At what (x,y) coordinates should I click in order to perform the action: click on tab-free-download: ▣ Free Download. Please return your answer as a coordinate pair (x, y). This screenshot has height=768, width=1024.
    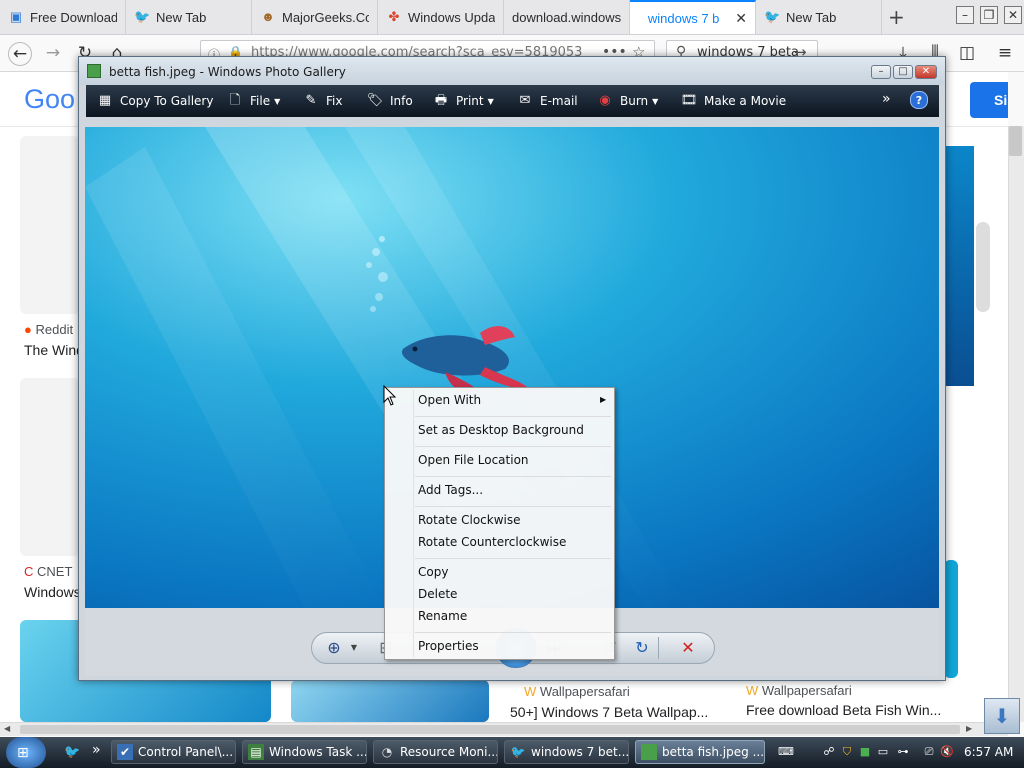
    Looking at the image, I should click on (63, 17).